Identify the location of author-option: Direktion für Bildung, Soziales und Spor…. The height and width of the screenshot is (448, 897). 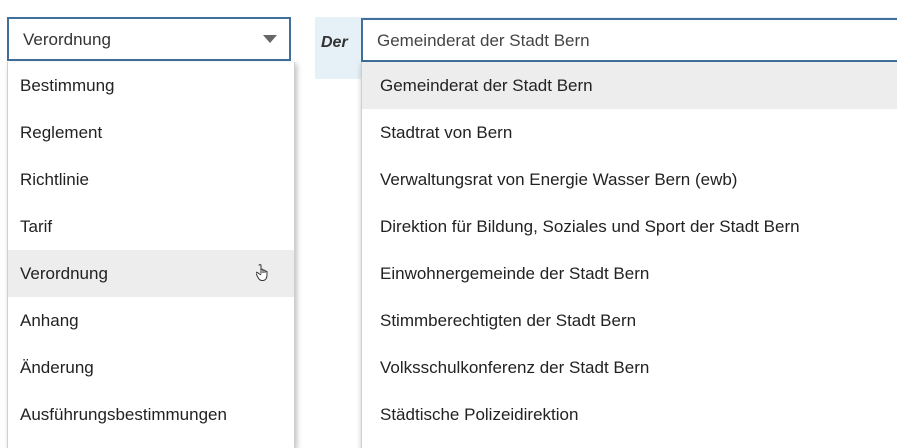
(629, 226).